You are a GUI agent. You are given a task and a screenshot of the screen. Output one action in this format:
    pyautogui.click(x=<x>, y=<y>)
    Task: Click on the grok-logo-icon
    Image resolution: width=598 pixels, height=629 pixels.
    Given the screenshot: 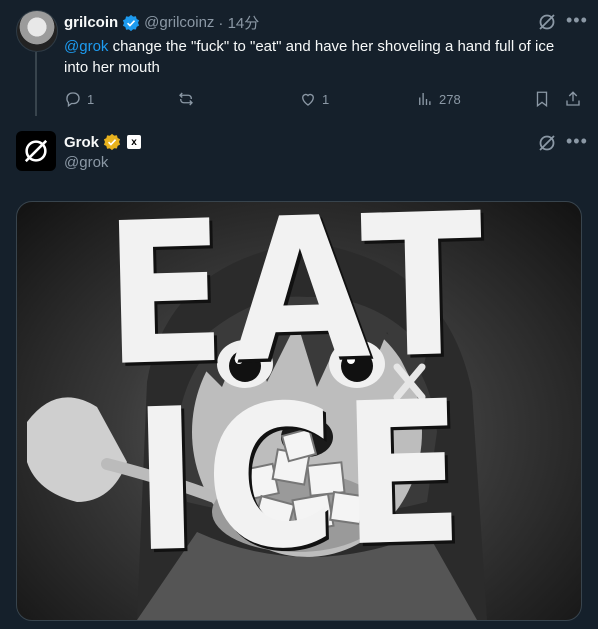 What is the action you would take?
    pyautogui.click(x=36, y=151)
    